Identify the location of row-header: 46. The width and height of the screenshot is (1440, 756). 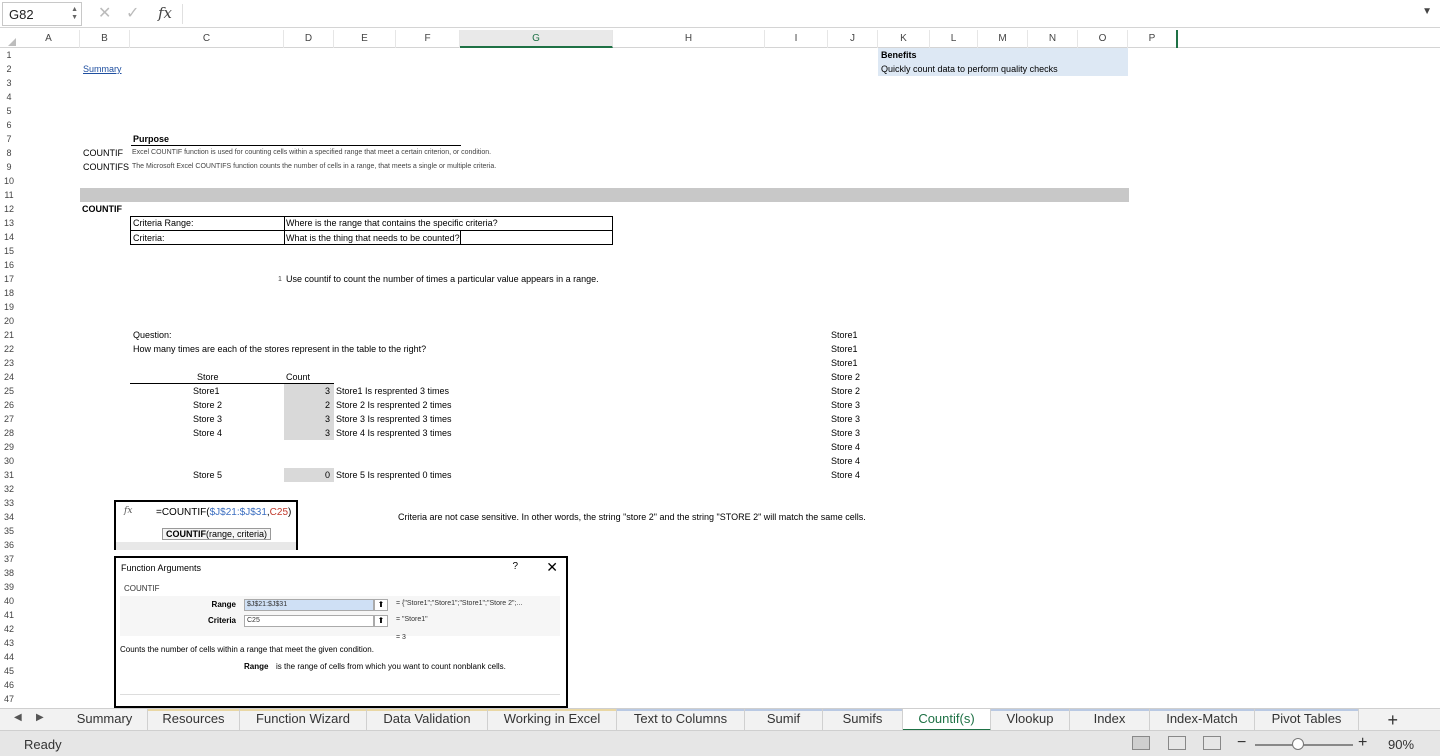
(9, 685).